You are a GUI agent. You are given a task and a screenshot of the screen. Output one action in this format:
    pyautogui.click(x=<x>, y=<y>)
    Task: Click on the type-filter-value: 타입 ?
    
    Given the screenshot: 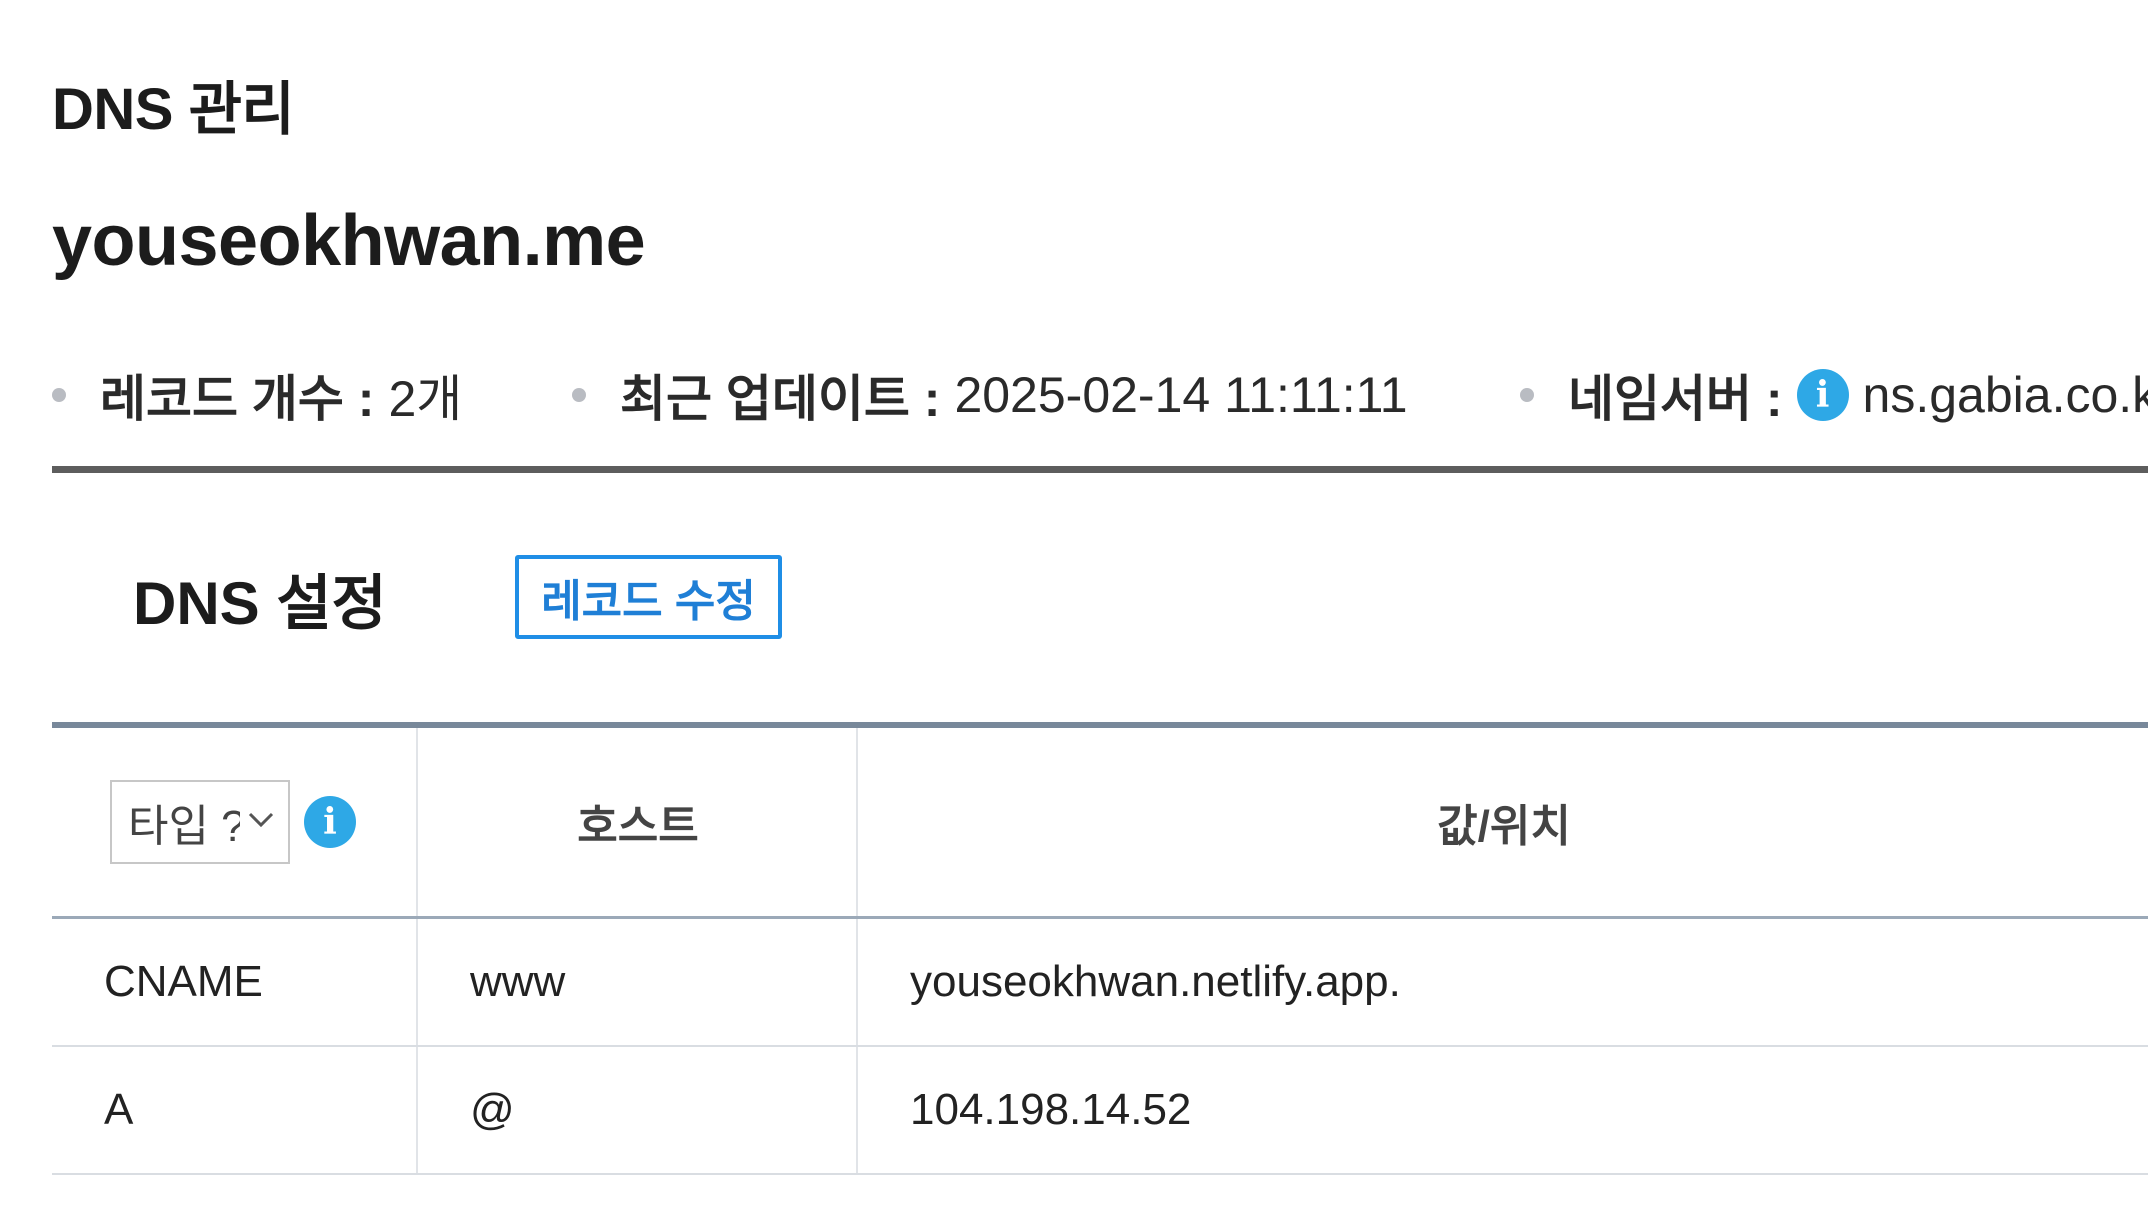 What is the action you would take?
    pyautogui.click(x=184, y=826)
    